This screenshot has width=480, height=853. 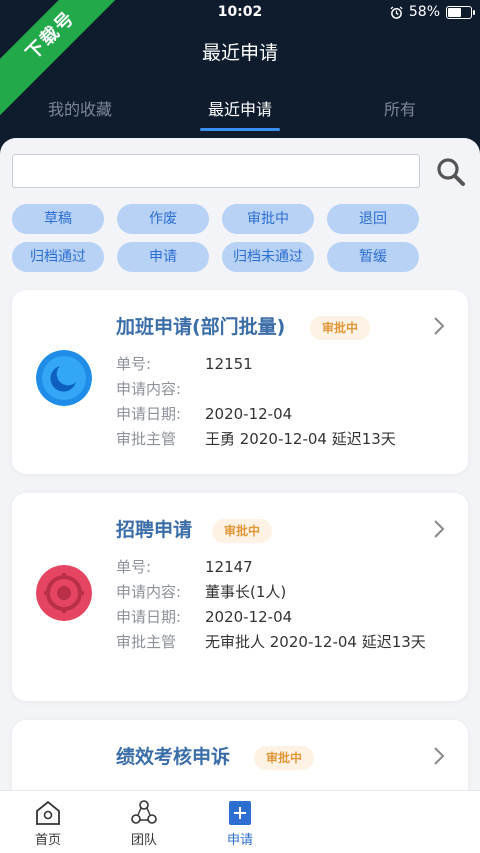 I want to click on field-row: 申请内容: 董事长(1人), so click(x=201, y=592).